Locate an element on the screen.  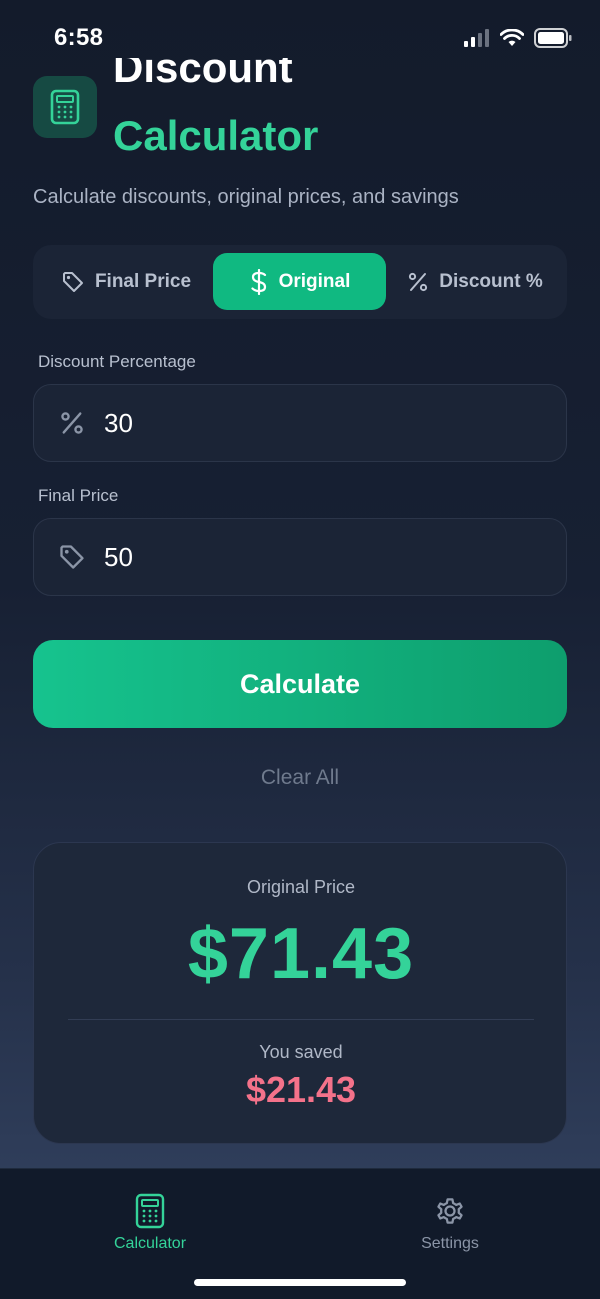
tab-final-price: Final Price is located at coordinates (126, 281).